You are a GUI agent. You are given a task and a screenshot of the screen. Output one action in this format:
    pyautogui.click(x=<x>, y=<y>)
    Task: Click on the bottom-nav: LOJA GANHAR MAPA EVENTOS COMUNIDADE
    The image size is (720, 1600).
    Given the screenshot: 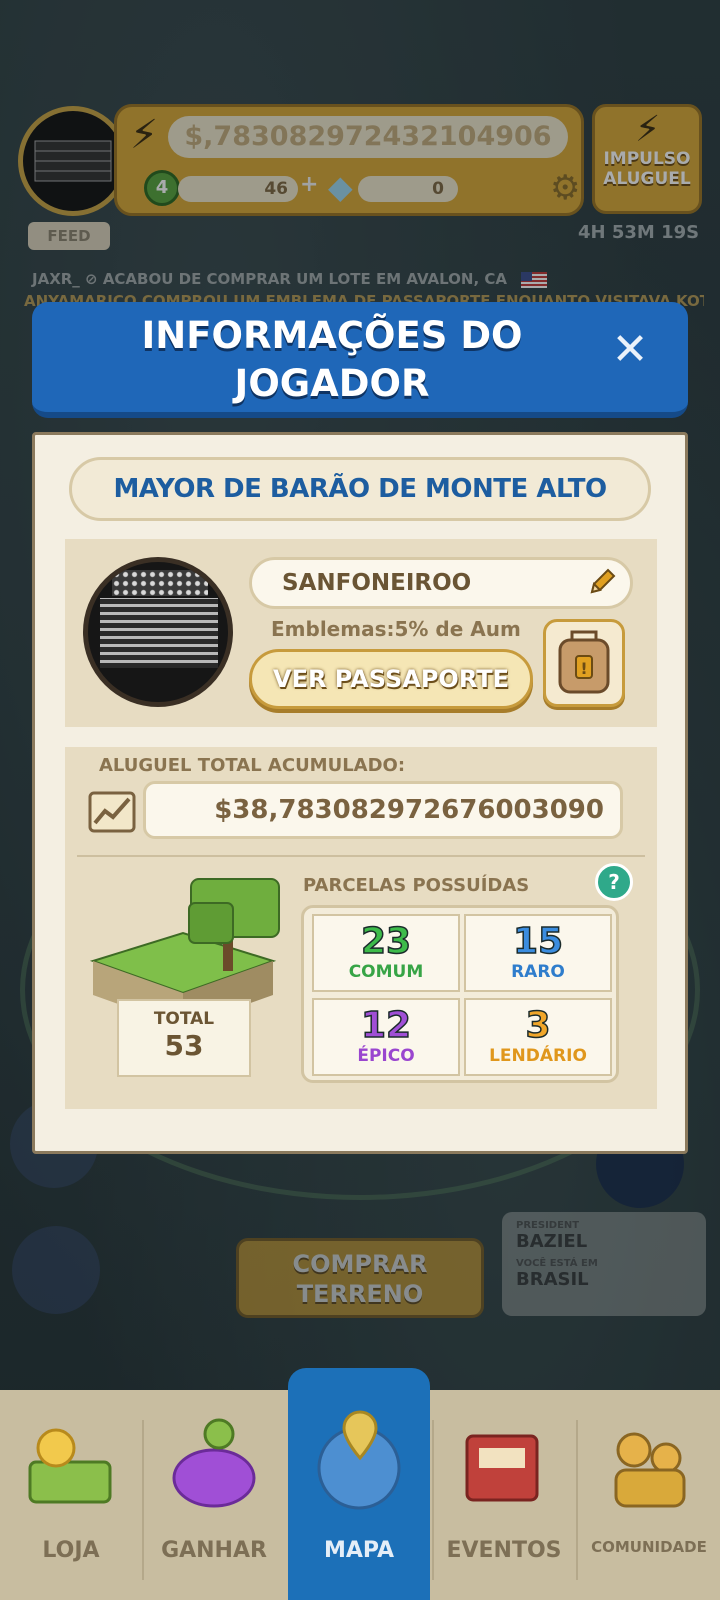 What is the action you would take?
    pyautogui.click(x=360, y=1484)
    